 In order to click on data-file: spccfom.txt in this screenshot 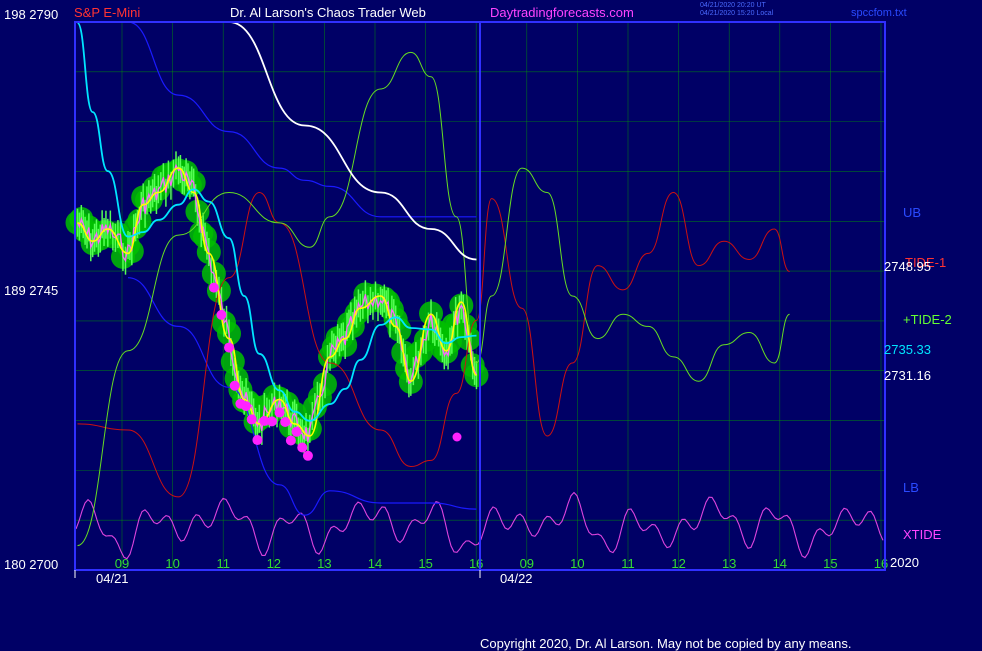, I will do `click(879, 13)`.